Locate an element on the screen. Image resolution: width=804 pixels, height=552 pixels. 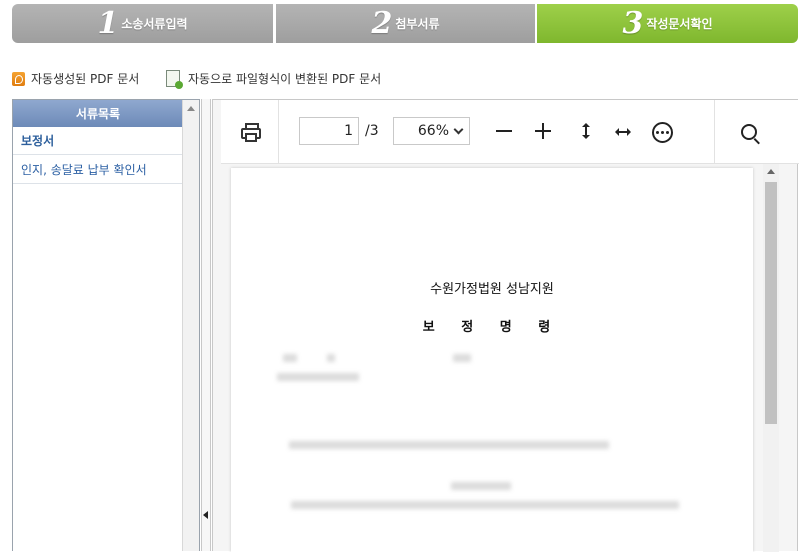
chevron-down-icon is located at coordinates (458, 129).